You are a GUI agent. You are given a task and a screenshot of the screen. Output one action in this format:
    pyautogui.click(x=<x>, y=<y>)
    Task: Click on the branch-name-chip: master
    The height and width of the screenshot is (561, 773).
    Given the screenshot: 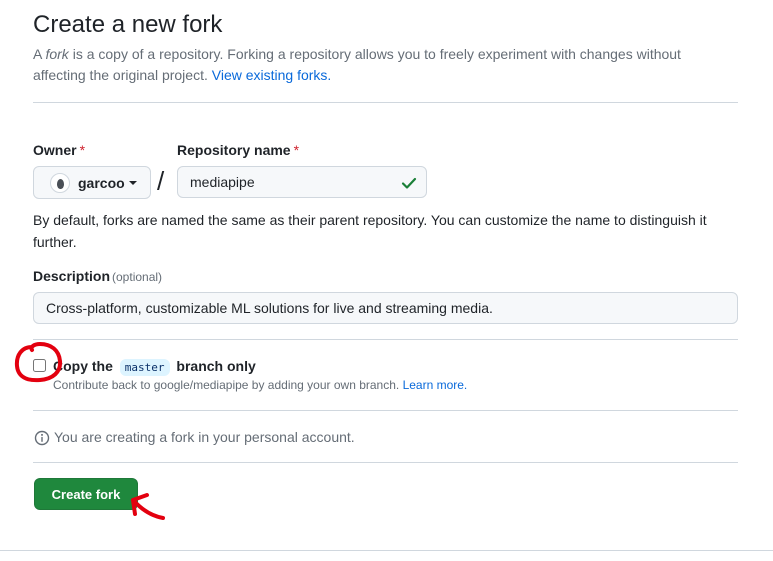 What is the action you would take?
    pyautogui.click(x=144, y=367)
    